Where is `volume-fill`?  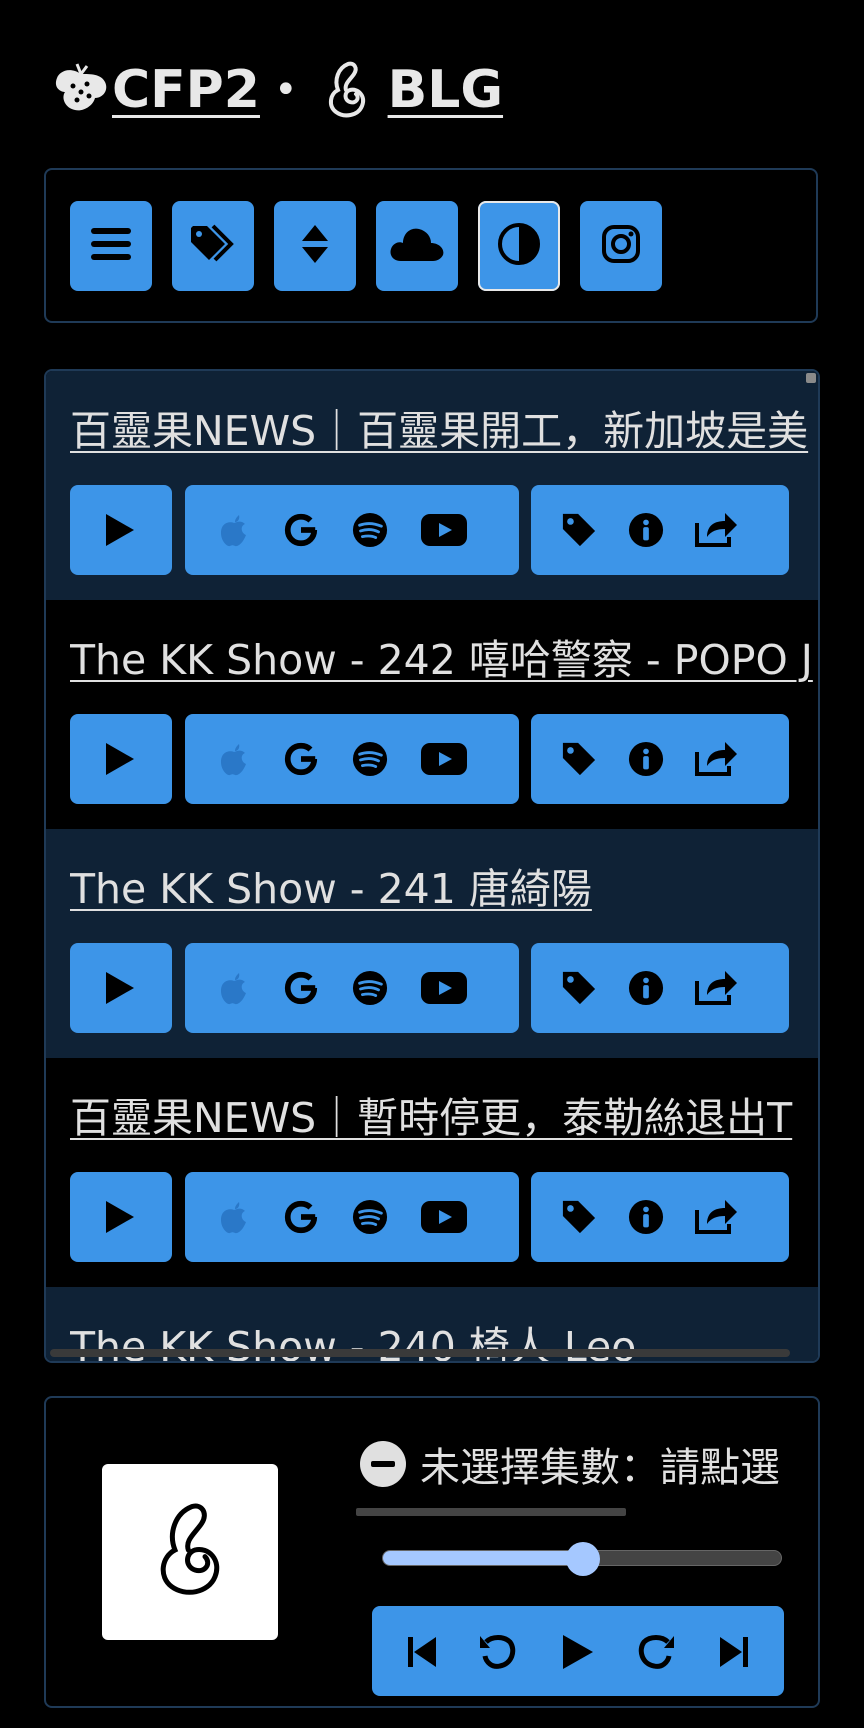
volume-fill is located at coordinates (483, 1558).